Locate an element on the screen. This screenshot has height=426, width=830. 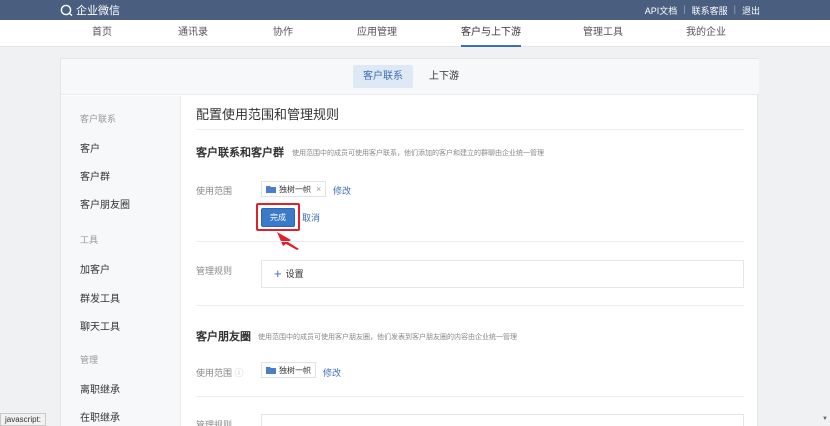
main-nav: 首页 通讯录 协作 应用管理 客户与上下游 管理工具 我的企业 is located at coordinates (415, 33).